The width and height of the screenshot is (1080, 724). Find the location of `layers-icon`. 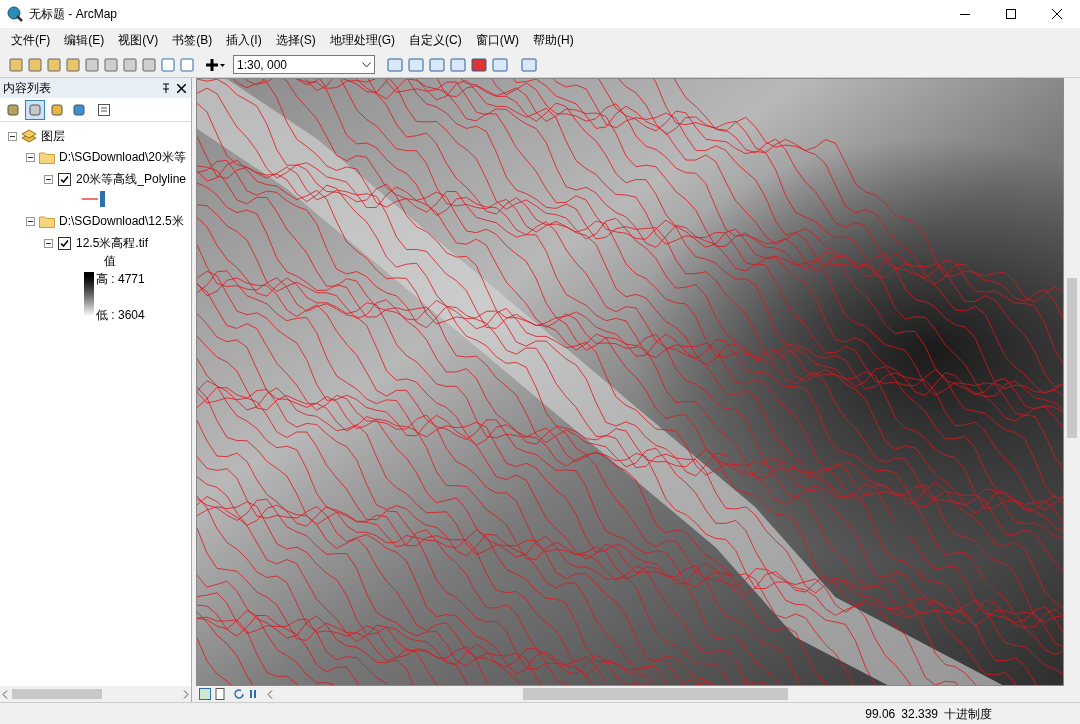

layers-icon is located at coordinates (29, 136).